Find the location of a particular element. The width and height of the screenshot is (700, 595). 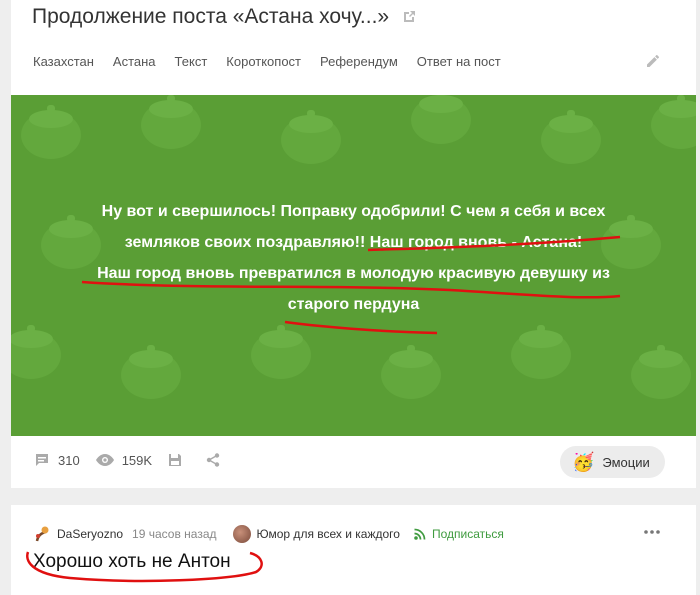

post-title: Продолжение поста «Астана хочу...» is located at coordinates (224, 17).